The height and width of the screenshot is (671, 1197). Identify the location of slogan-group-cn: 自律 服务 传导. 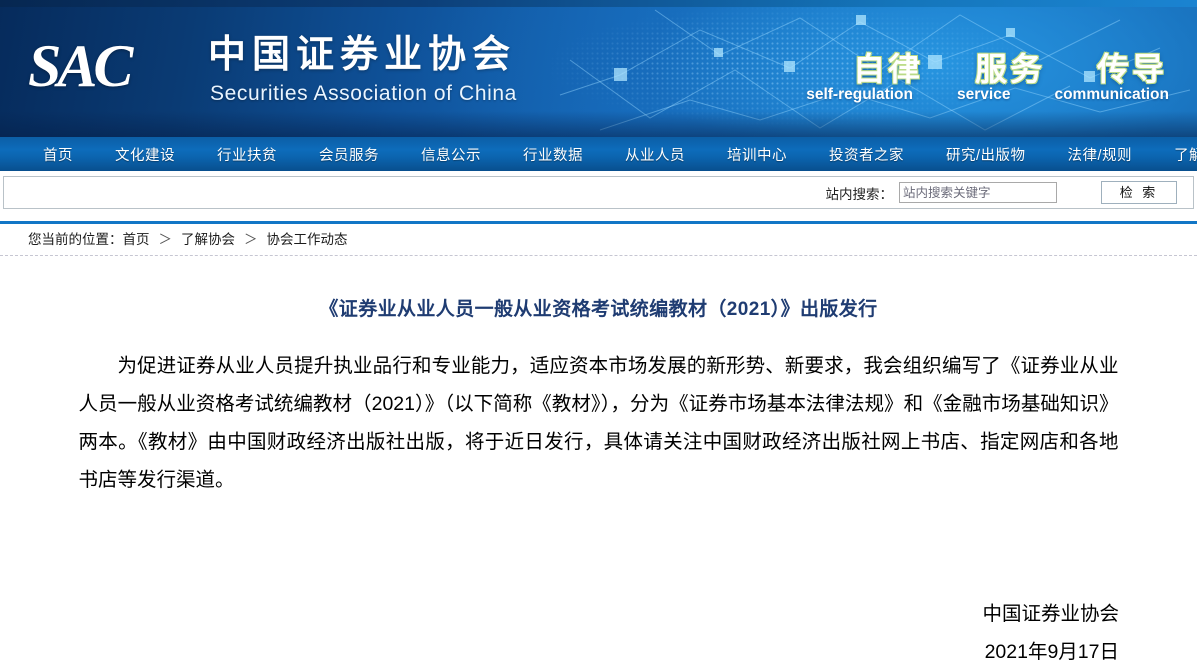
(1010, 67).